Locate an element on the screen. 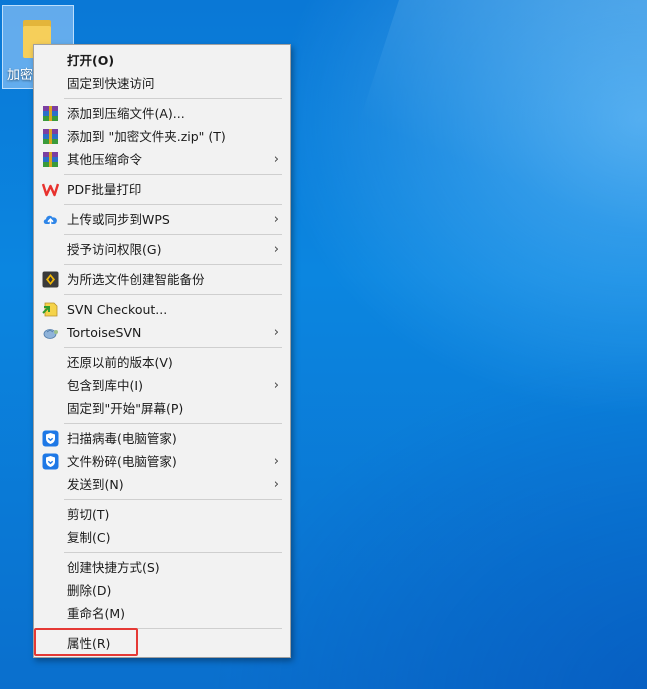 Image resolution: width=647 pixels, height=689 pixels. menu-item-file-shred: 文件粉碎(电脑管家) › is located at coordinates (162, 461).